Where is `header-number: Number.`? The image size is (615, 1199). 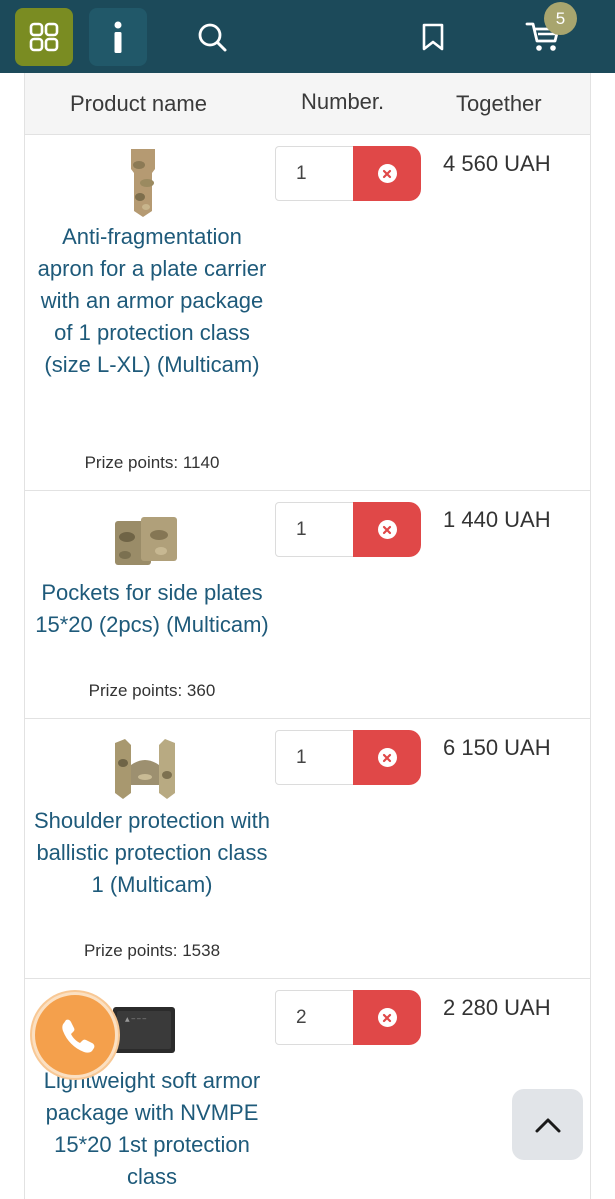
header-number: Number. is located at coordinates (343, 101).